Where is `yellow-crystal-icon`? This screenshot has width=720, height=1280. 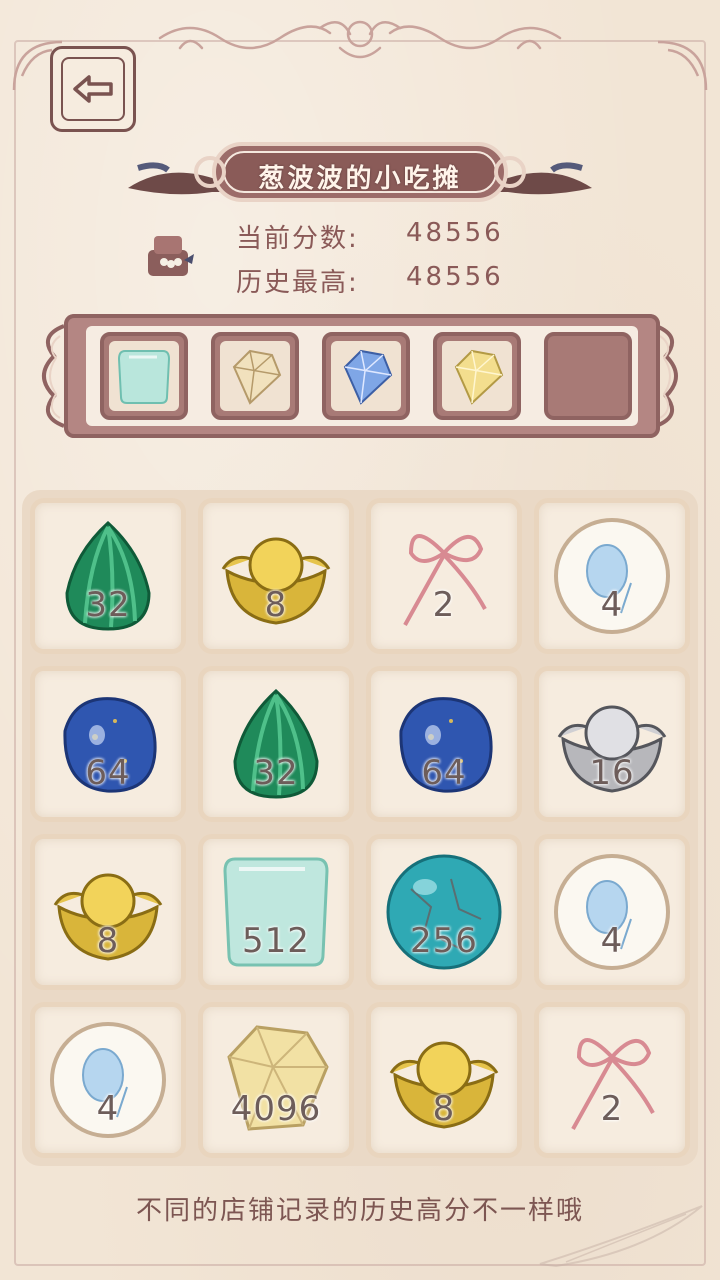
yellow-crystal-icon is located at coordinates (479, 377).